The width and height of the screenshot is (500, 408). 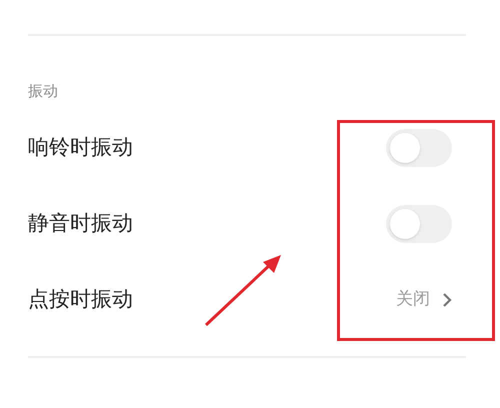 What do you see at coordinates (80, 300) in the screenshot?
I see `setting-label: 点按时振动` at bounding box center [80, 300].